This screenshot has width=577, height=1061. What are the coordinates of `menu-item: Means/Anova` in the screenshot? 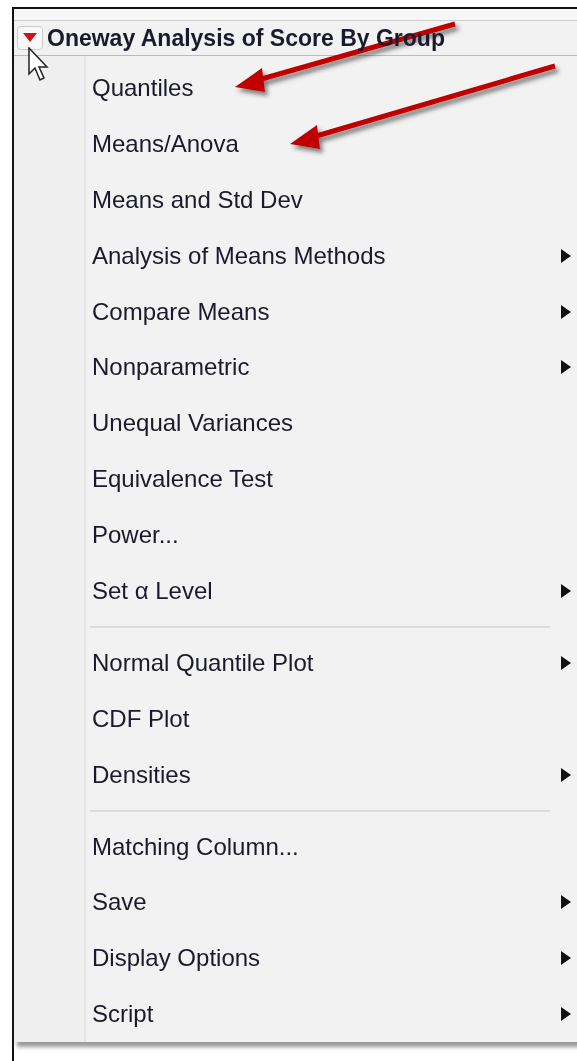 It's located at (331, 143).